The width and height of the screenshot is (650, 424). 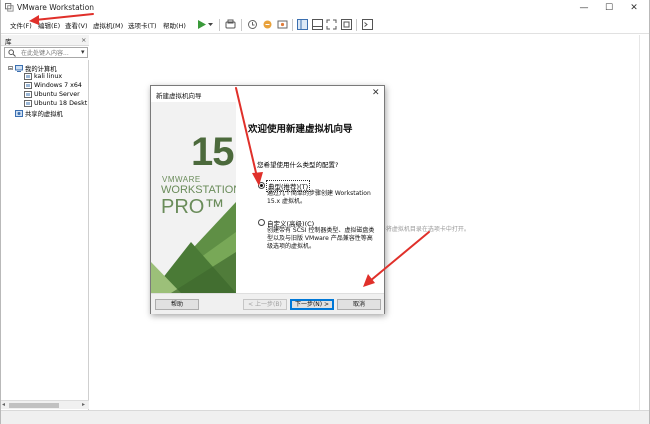 I want to click on tree-item-vm: Windows 7 x64, so click(x=53, y=85).